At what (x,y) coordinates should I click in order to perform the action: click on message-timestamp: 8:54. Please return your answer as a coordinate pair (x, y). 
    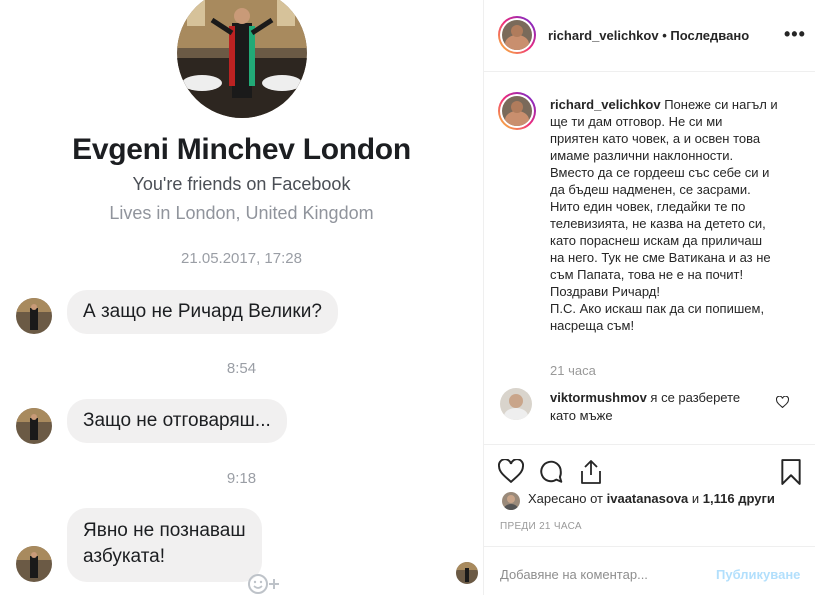
    Looking at the image, I should click on (241, 368).